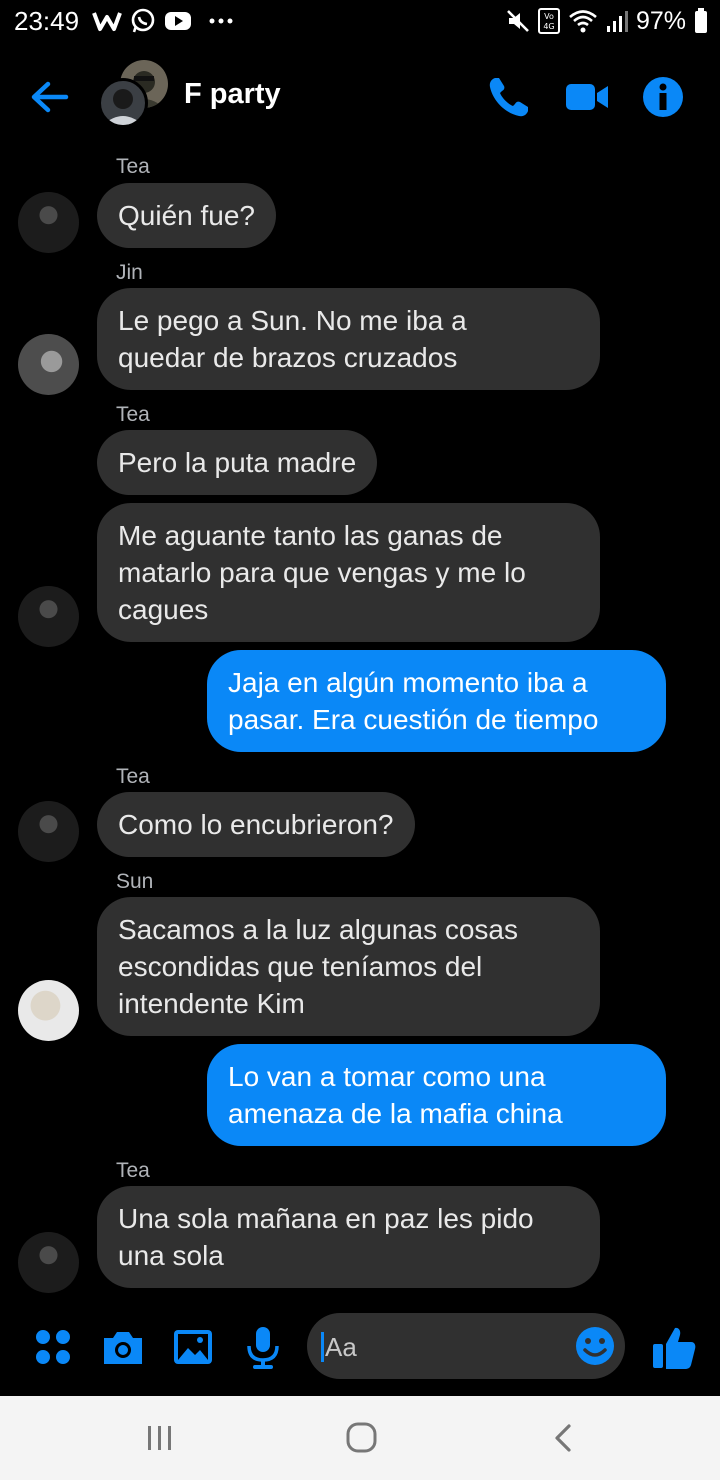 This screenshot has height=1480, width=720. What do you see at coordinates (341, 1347) in the screenshot?
I see `message-input-placeholder: Aa` at bounding box center [341, 1347].